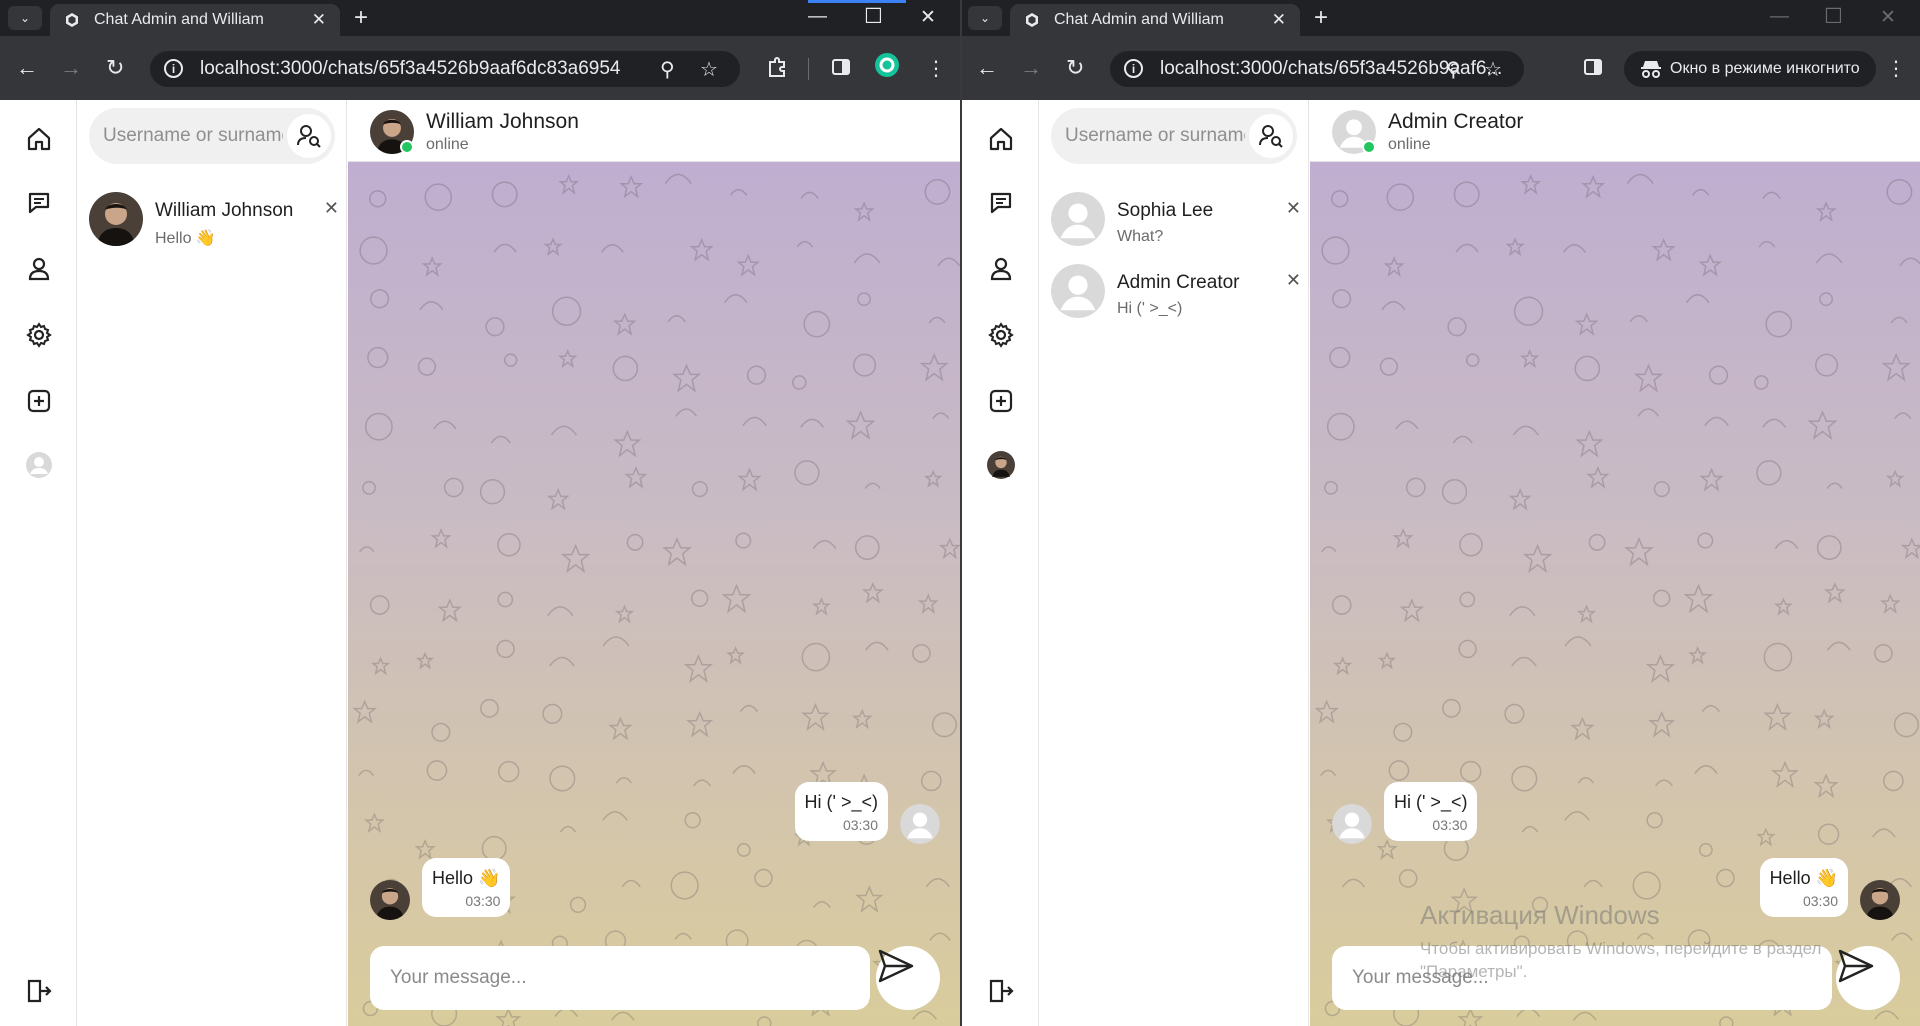 The height and width of the screenshot is (1026, 1920). Describe the element at coordinates (212, 225) in the screenshot. I see `chat-list-item: William Johnson Hello 👋 ✕` at that location.